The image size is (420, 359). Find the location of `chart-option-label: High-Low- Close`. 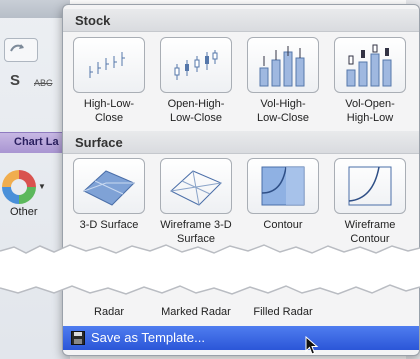

chart-option-label: High-Low- Close is located at coordinates (109, 111).